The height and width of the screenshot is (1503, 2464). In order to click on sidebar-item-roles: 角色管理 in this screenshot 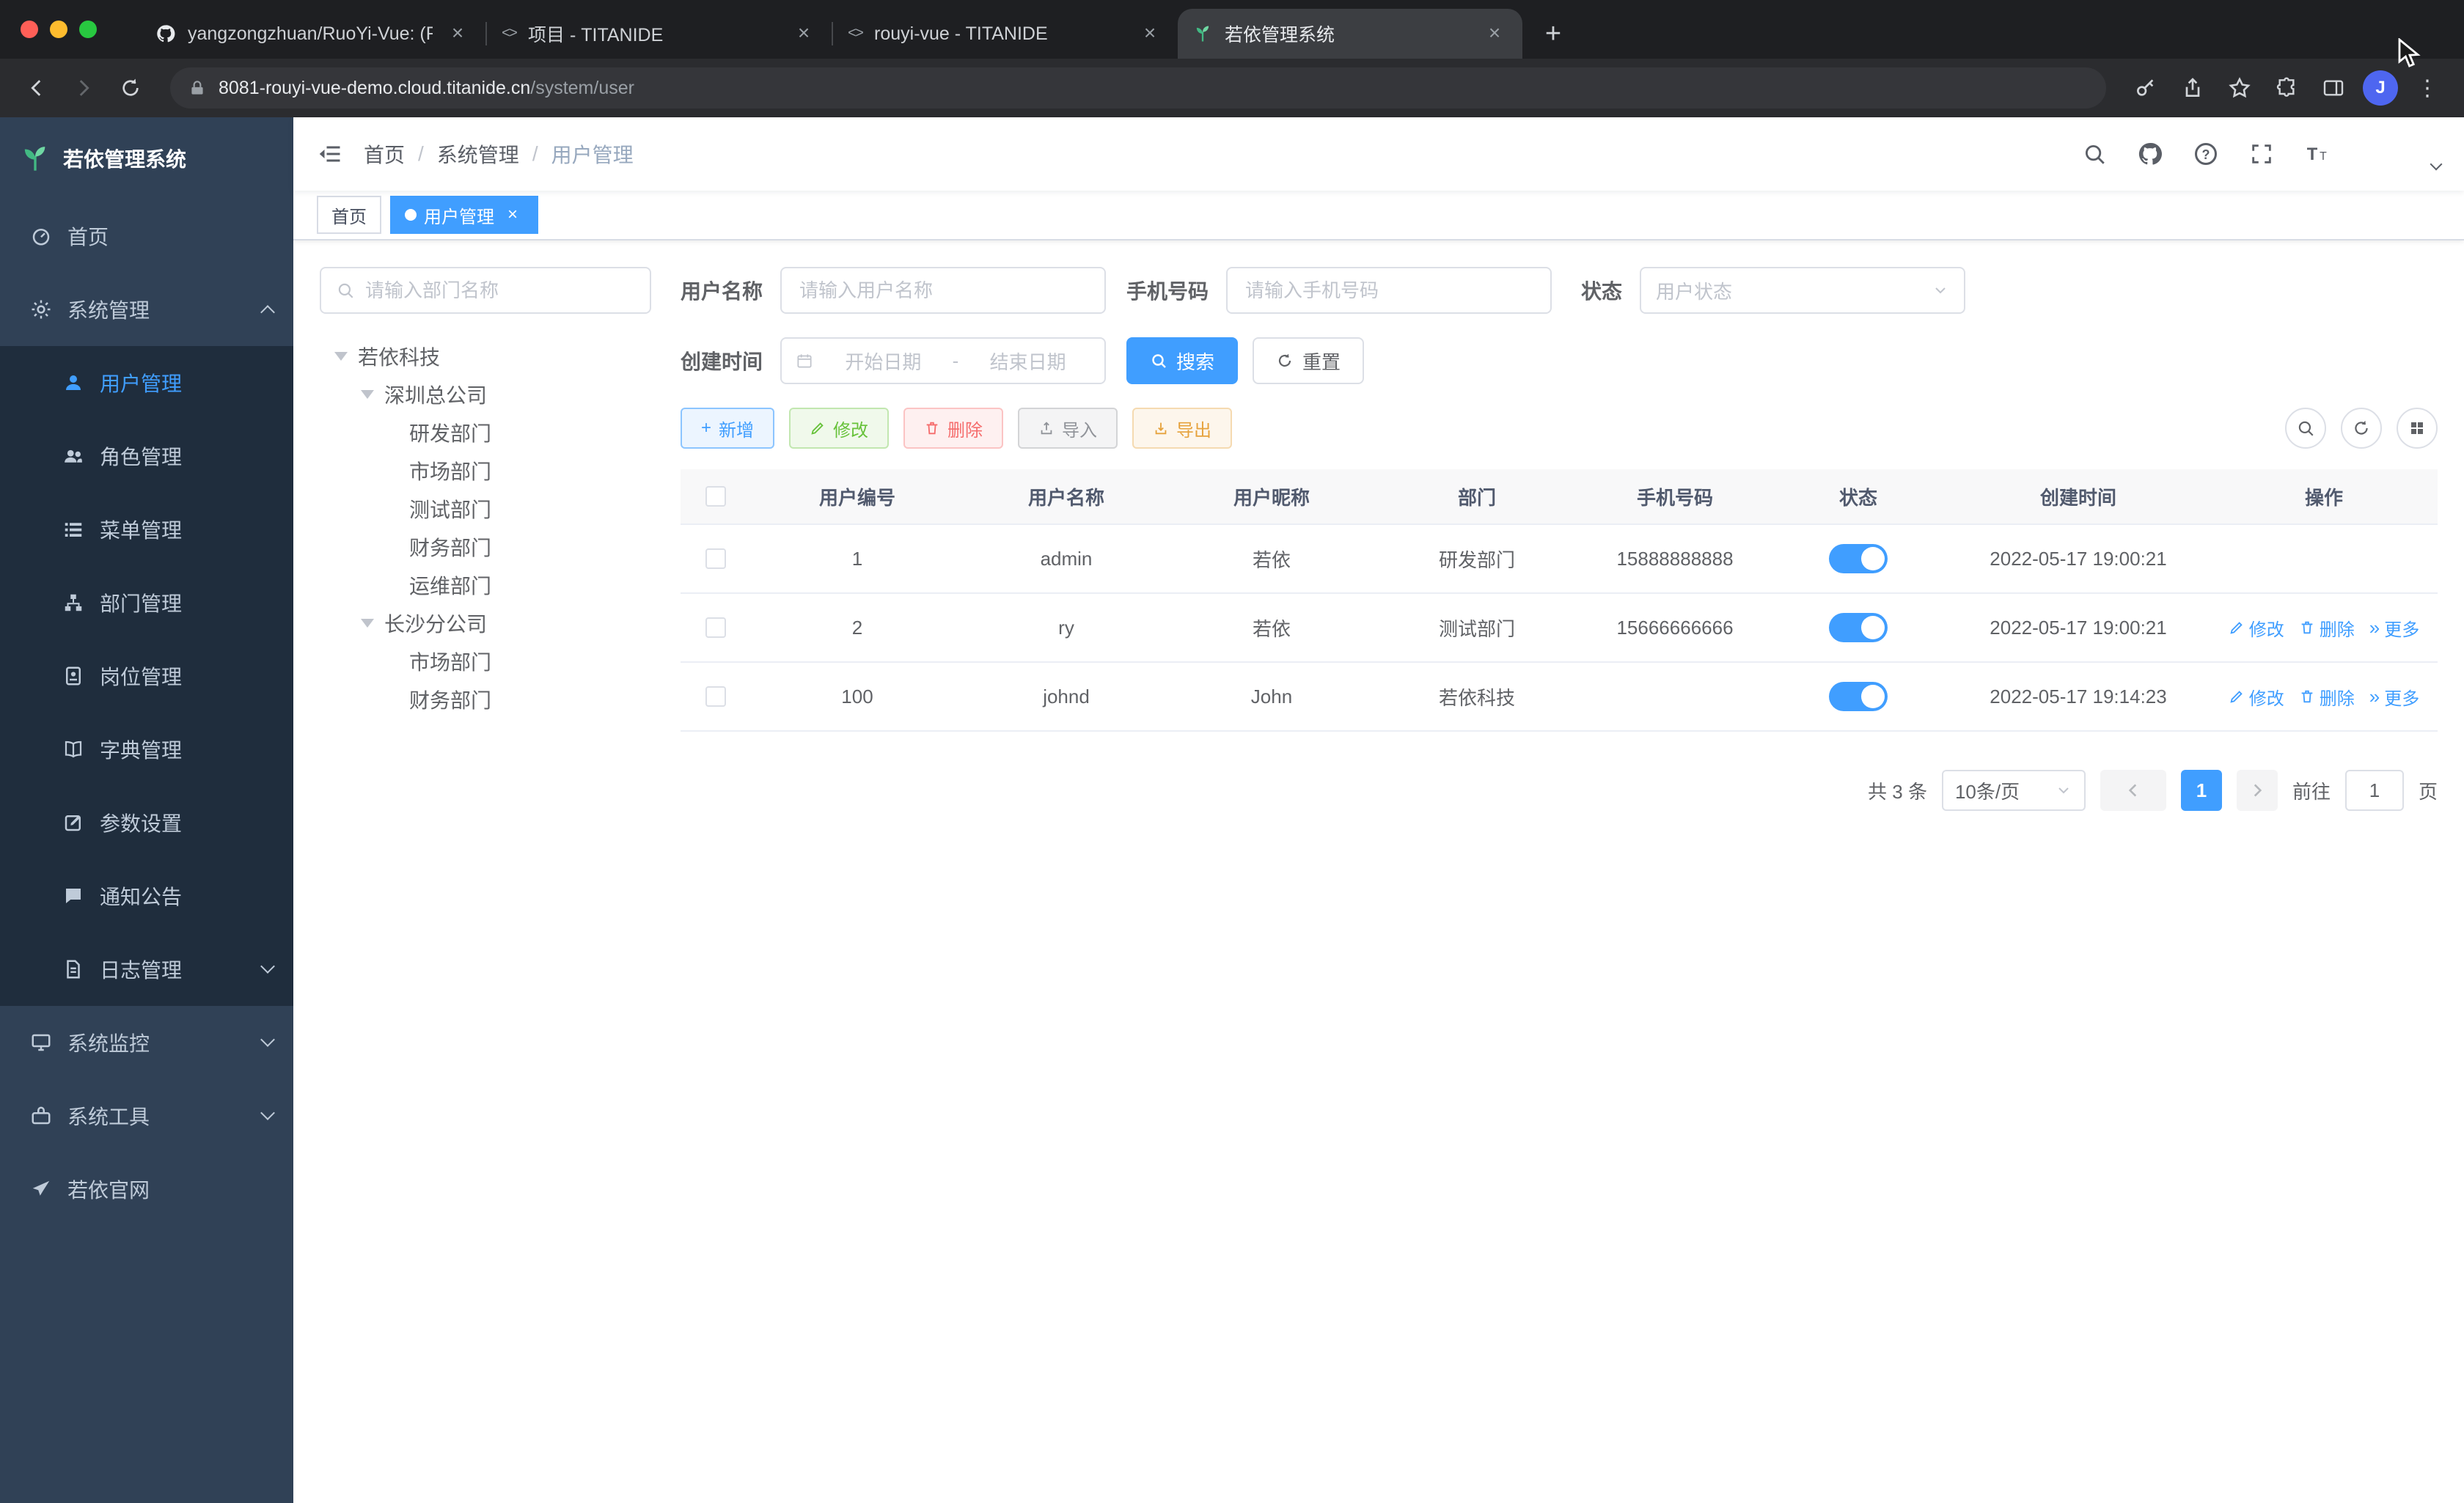, I will do `click(146, 456)`.